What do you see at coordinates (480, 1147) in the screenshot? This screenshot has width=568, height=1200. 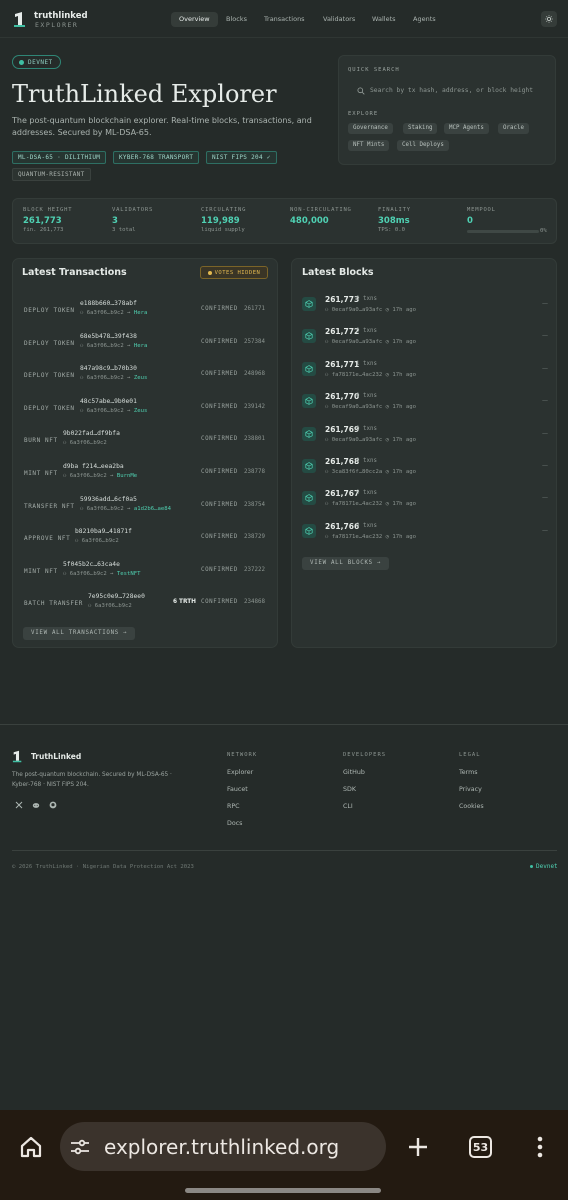 I see `tab-switcher-button: 53` at bounding box center [480, 1147].